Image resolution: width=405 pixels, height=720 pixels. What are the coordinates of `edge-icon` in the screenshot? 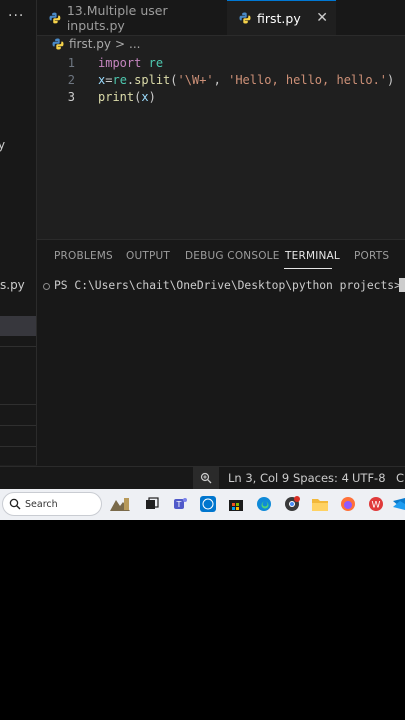 It's located at (264, 504).